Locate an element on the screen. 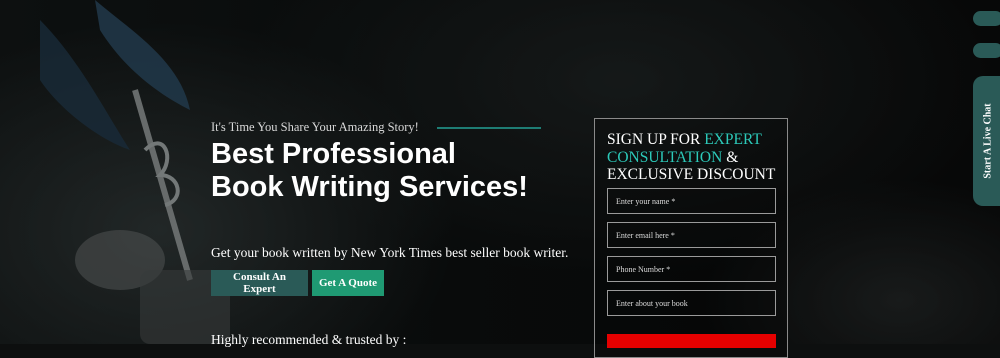 This screenshot has height=358, width=1000. live-chat-tab: Start A Live Chat is located at coordinates (986, 141).